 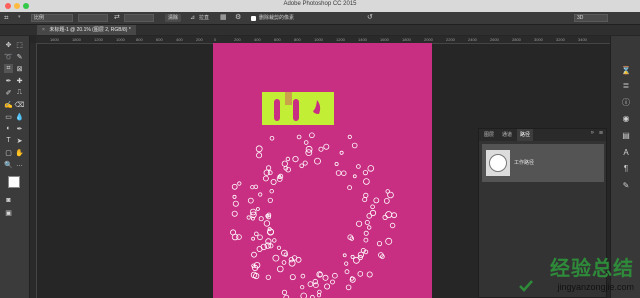 What do you see at coordinates (8, 104) in the screenshot?
I see `history-brush-tool-icon: ✍` at bounding box center [8, 104].